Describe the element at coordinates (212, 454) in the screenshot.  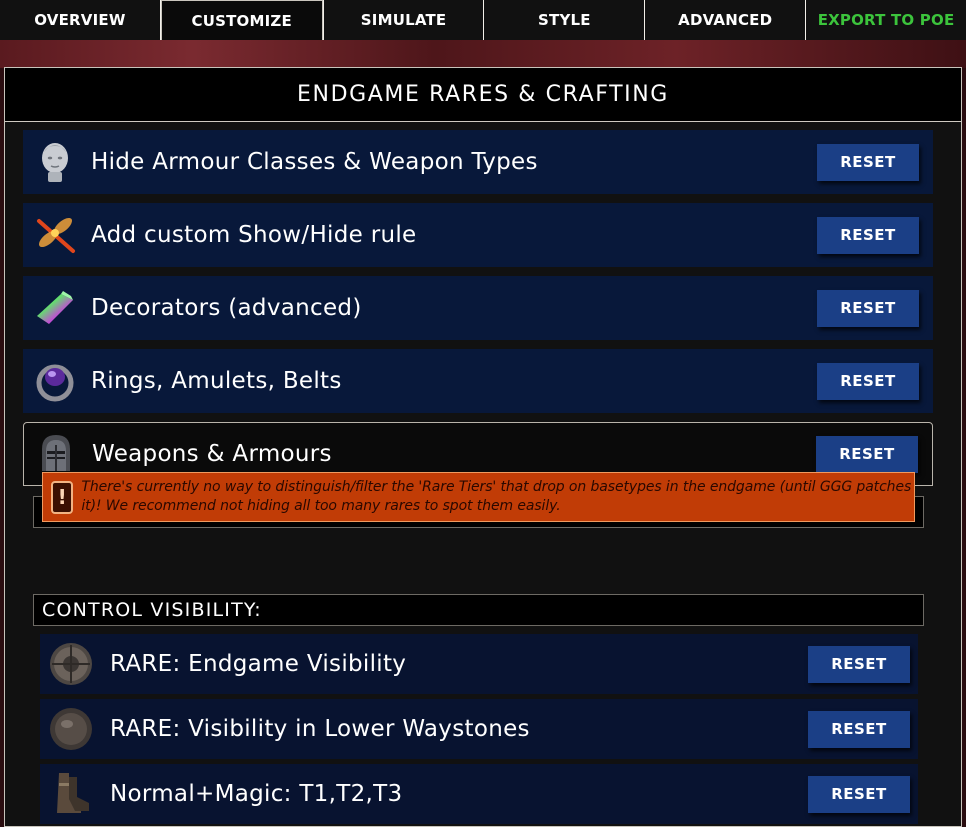
I see `section-label: Weapons & Armours` at that location.